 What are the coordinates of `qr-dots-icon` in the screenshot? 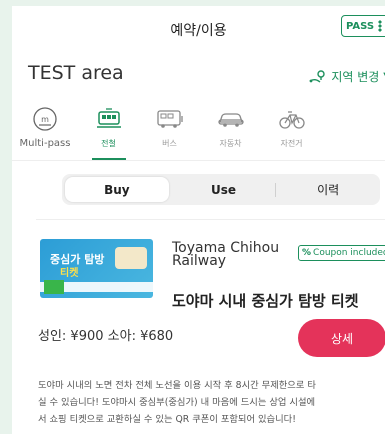 It's located at (380, 26).